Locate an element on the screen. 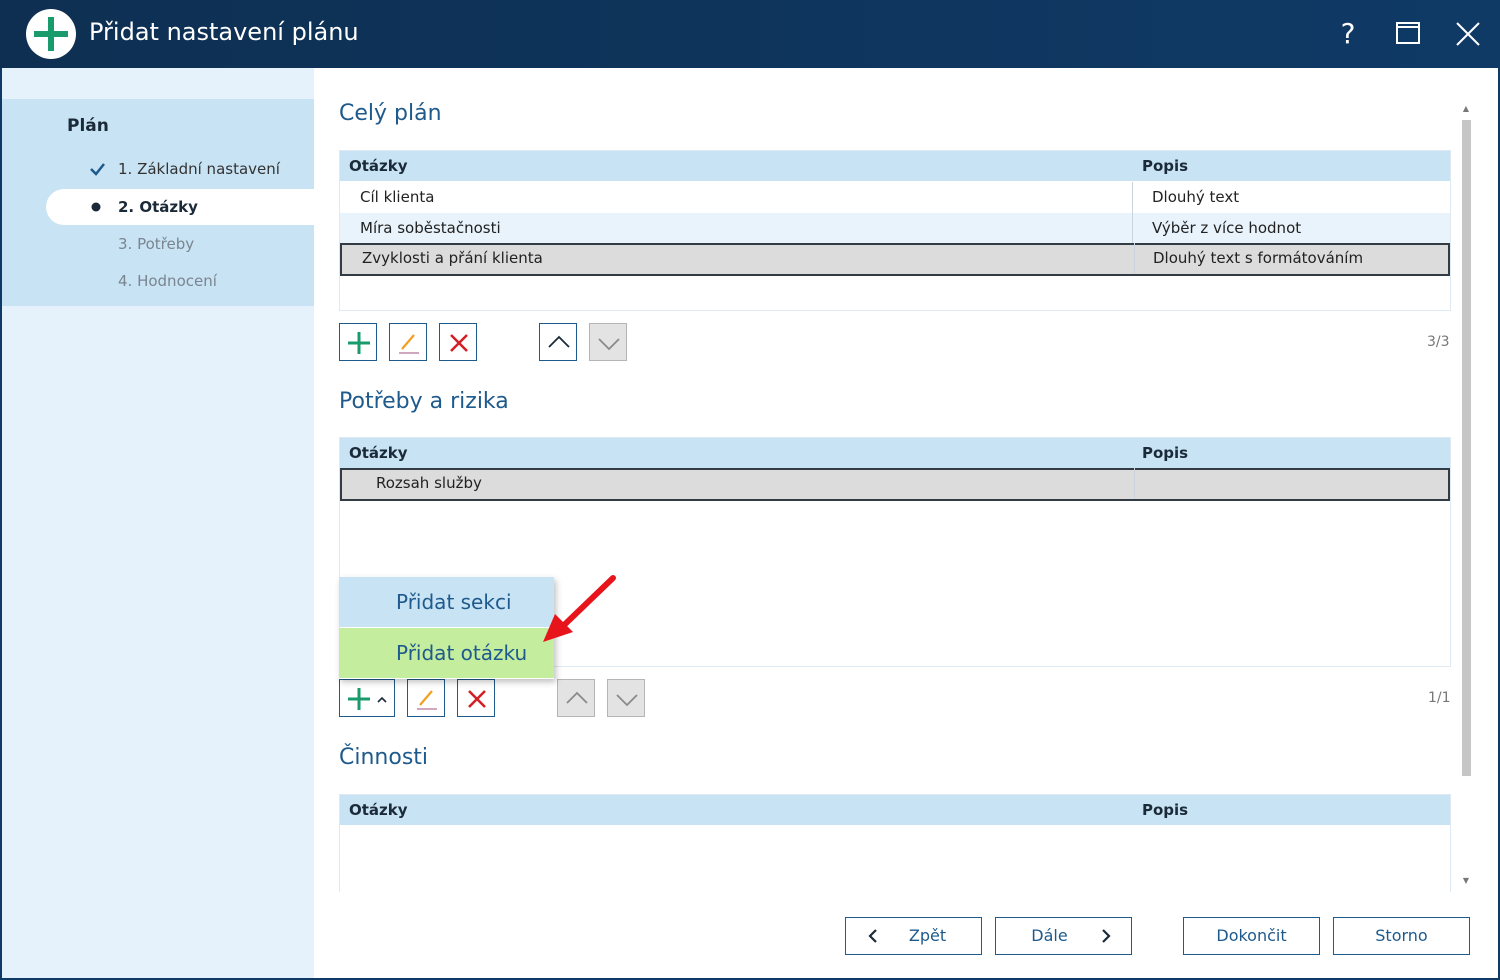 This screenshot has width=1500, height=980. add-menu-popup: Přidat sekci Přidat otázku is located at coordinates (446, 628).